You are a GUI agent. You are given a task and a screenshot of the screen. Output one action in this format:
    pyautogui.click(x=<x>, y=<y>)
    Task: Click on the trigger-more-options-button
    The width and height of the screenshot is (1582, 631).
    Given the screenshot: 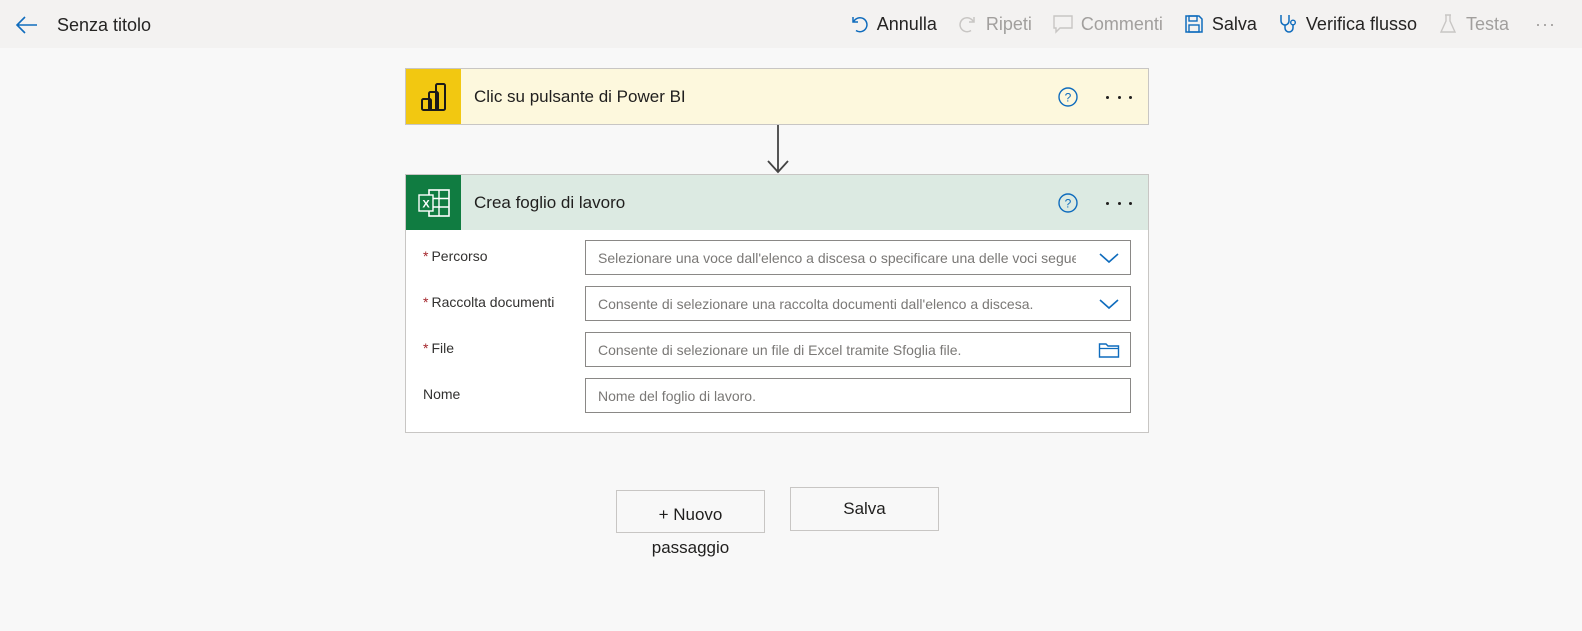 What is the action you would take?
    pyautogui.click(x=1119, y=97)
    